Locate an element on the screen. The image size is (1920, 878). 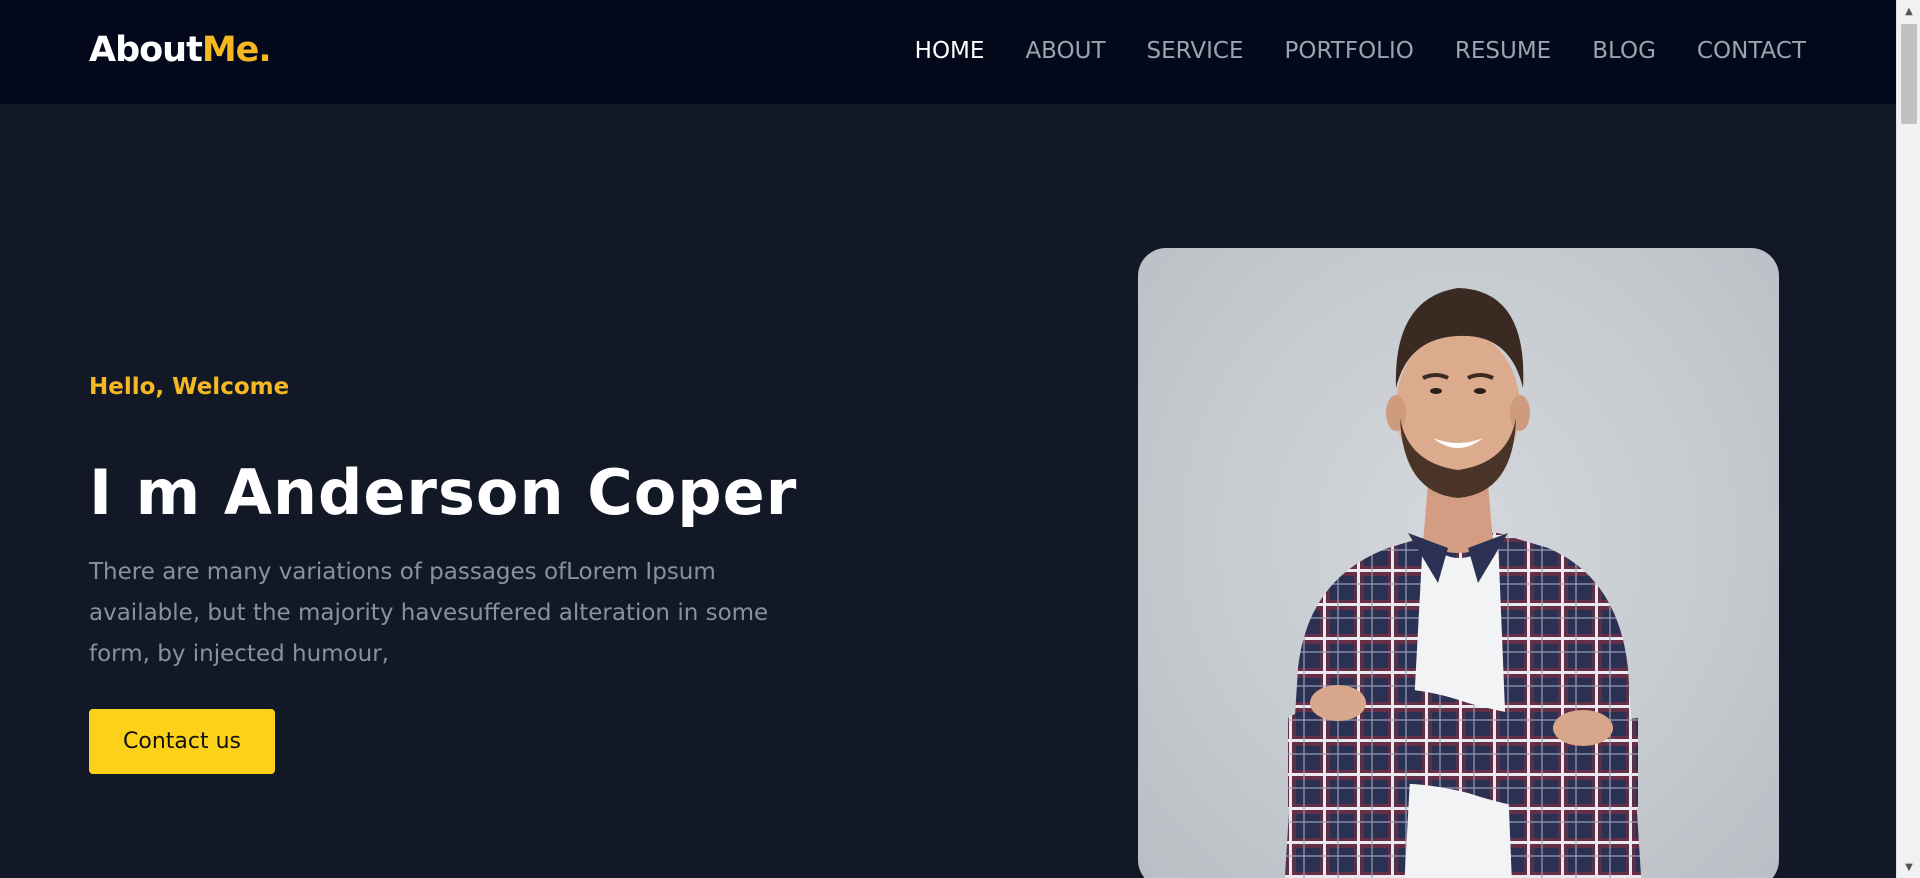
nav-link-blog: BLOG is located at coordinates (1624, 51).